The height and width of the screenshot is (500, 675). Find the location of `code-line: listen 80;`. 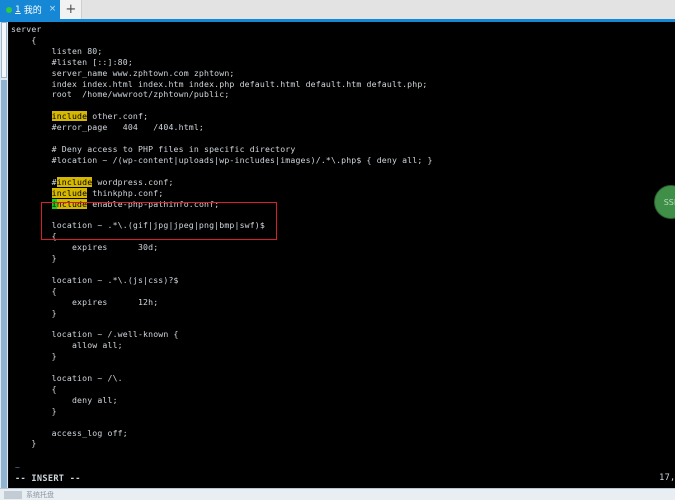

code-line: listen 80; is located at coordinates (57, 50).